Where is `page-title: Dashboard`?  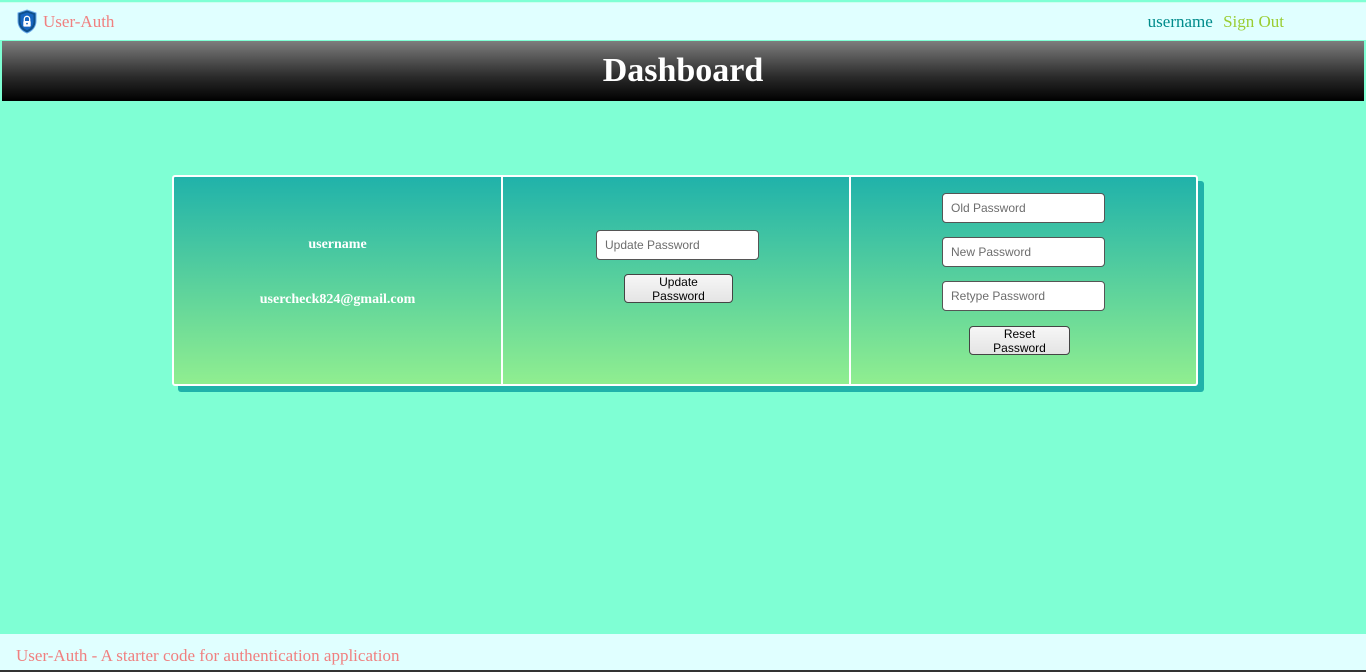 page-title: Dashboard is located at coordinates (683, 70).